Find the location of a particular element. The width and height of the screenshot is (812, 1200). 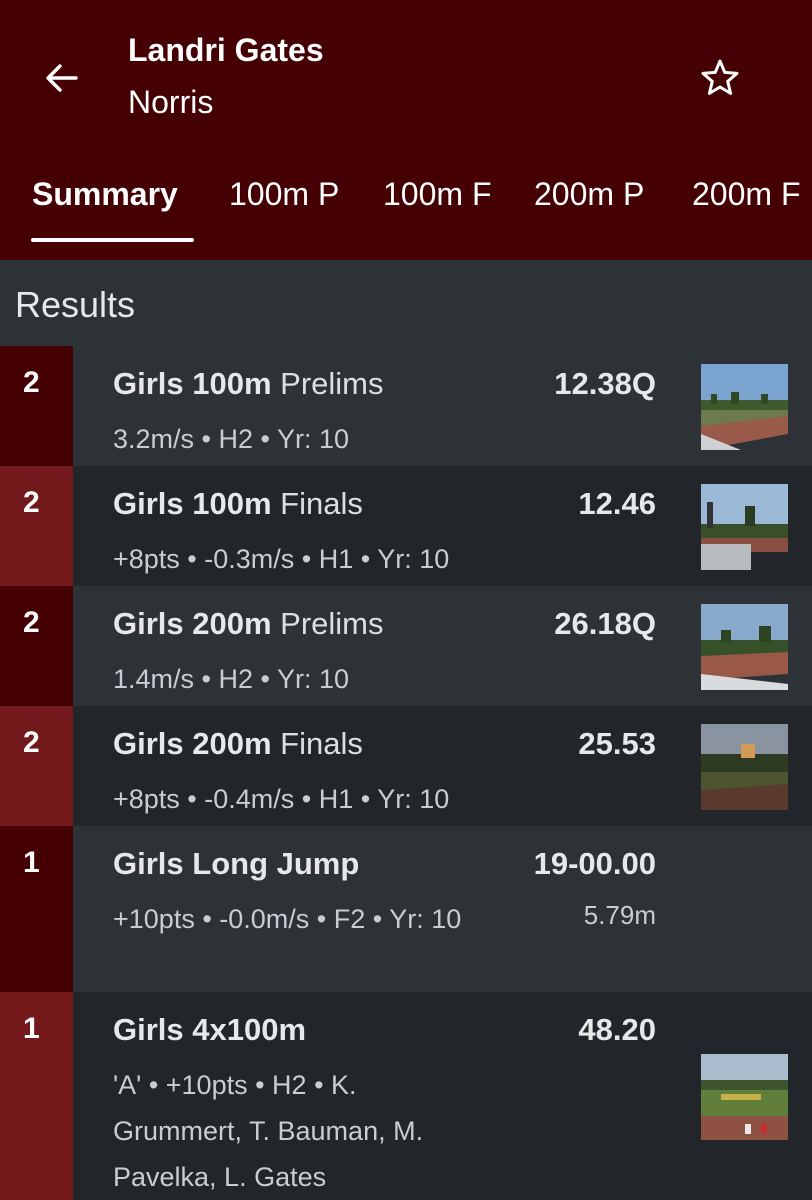

result-mark: 12.46 is located at coordinates (617, 503).